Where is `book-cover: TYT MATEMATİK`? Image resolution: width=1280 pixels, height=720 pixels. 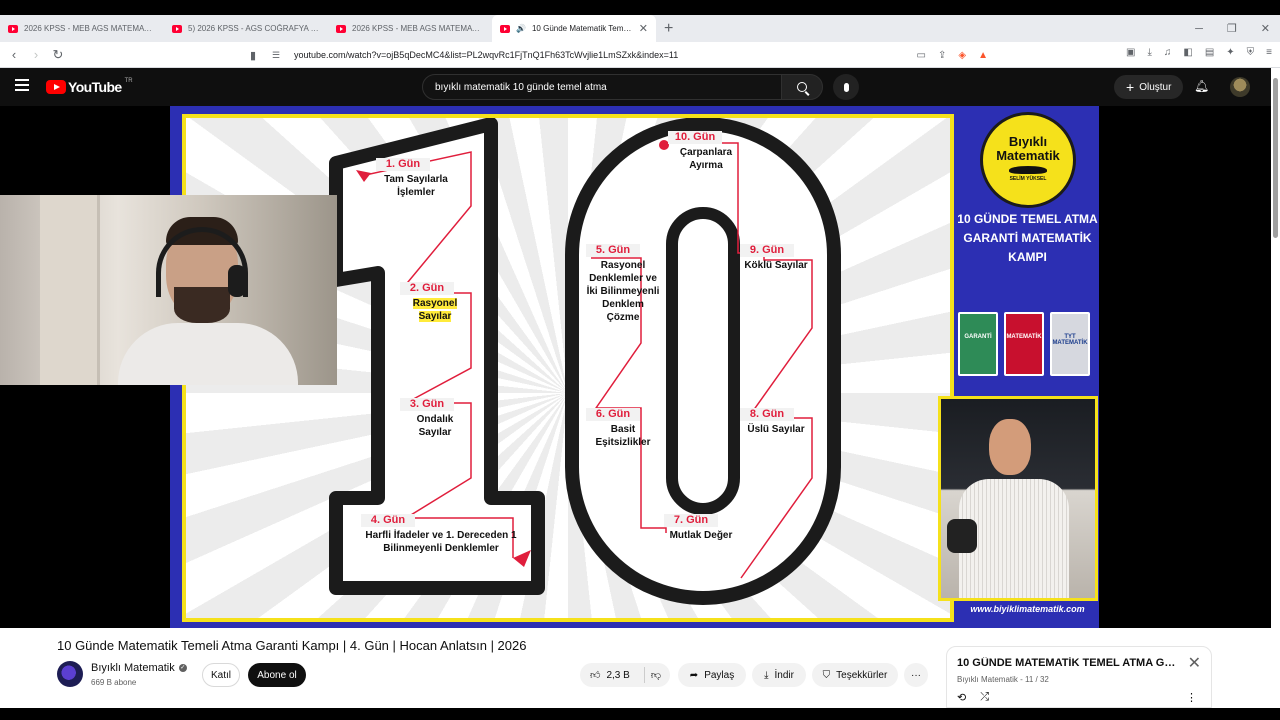 book-cover: TYT MATEMATİK is located at coordinates (1070, 344).